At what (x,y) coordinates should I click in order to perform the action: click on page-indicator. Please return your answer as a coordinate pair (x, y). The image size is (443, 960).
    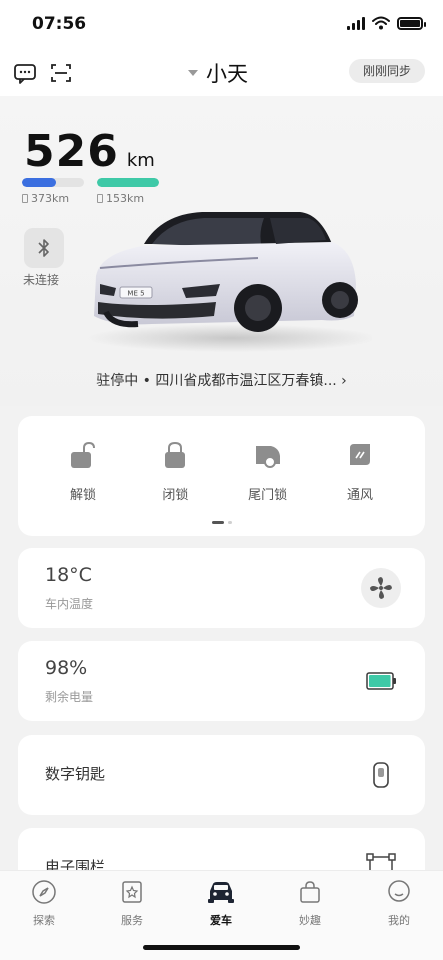
    Looking at the image, I should click on (222, 522).